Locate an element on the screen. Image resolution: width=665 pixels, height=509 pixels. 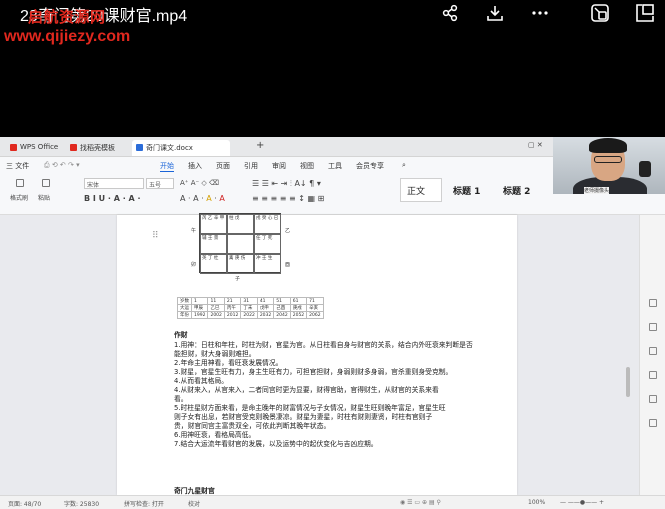
table-cell: 2002 is located at coordinates (216, 315).